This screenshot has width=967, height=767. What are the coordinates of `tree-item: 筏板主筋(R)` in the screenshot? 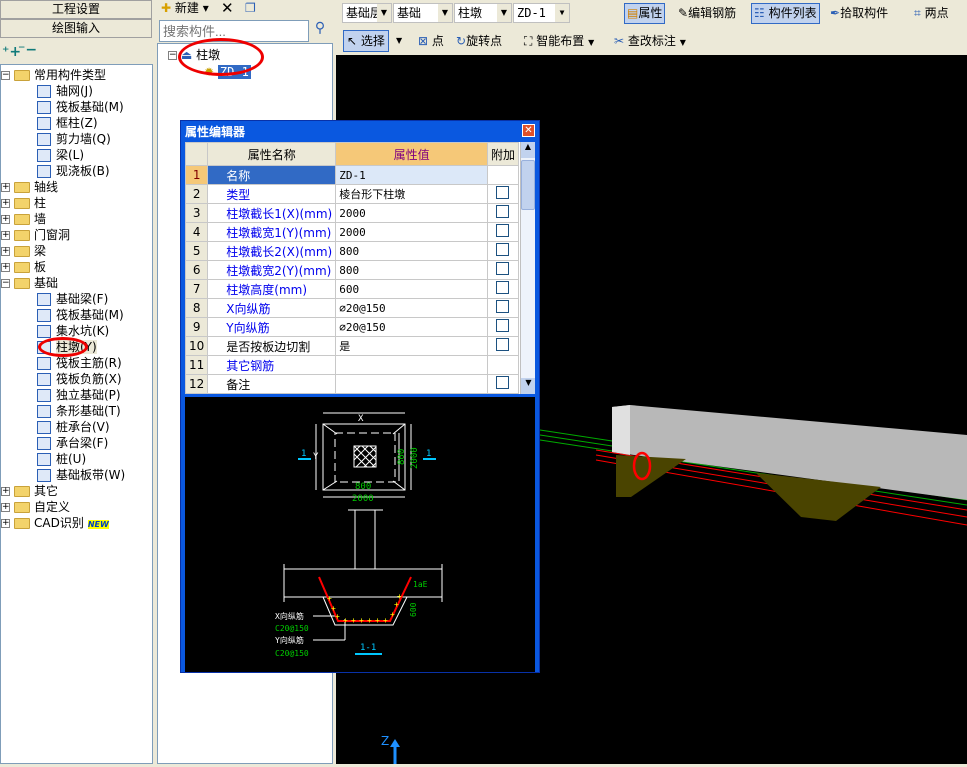 It's located at (79, 363).